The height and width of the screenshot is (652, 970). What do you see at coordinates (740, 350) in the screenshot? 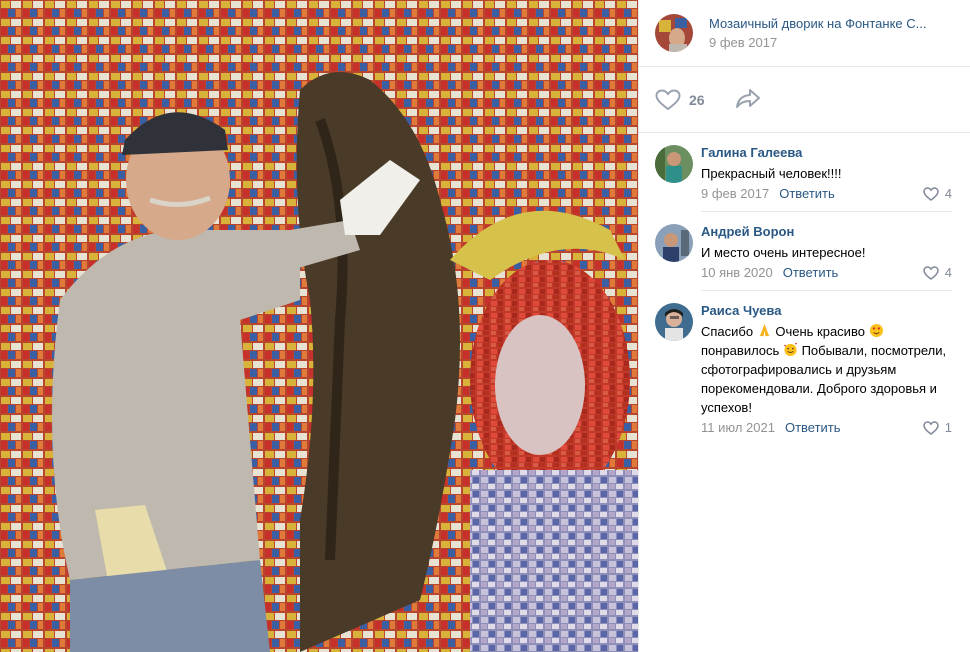
I see `comment-text-part: понравилось` at bounding box center [740, 350].